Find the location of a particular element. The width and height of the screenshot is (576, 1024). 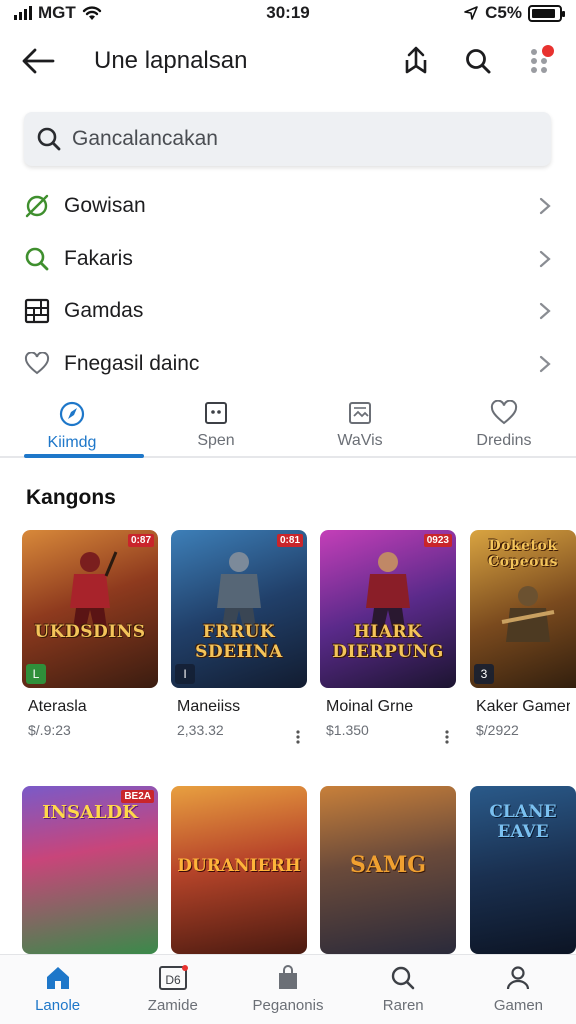

picture-icon is located at coordinates (360, 413).